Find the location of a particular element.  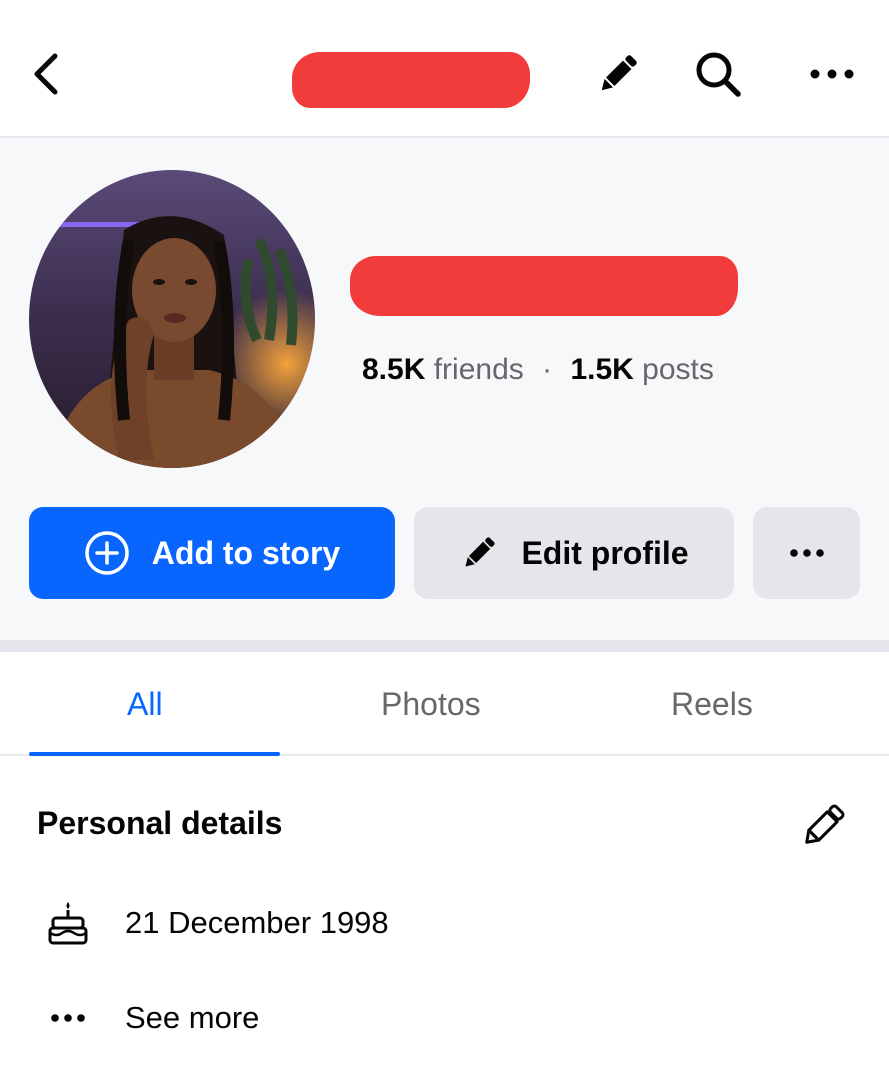

active-tab-indicator is located at coordinates (154, 754).